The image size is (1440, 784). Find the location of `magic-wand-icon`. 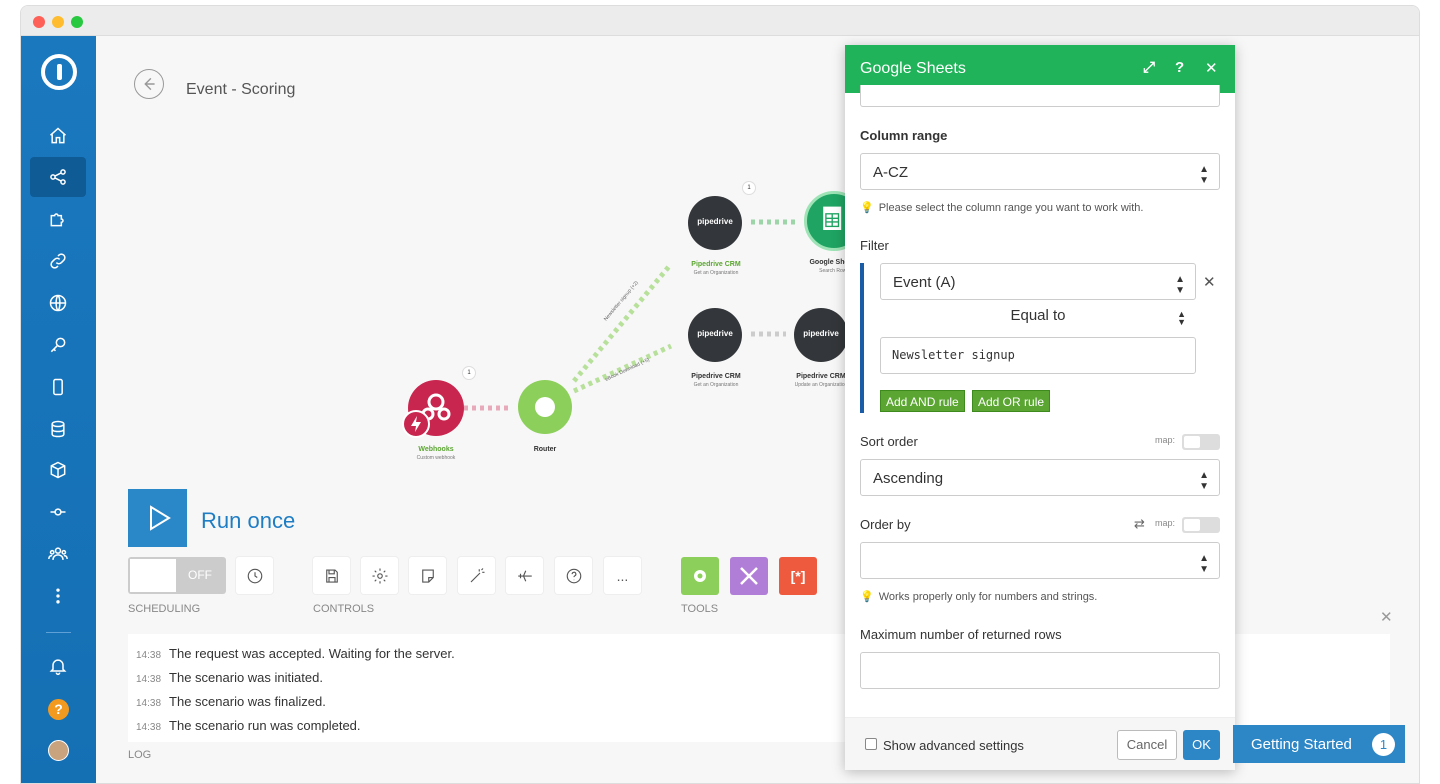

magic-wand-icon is located at coordinates (476, 575).